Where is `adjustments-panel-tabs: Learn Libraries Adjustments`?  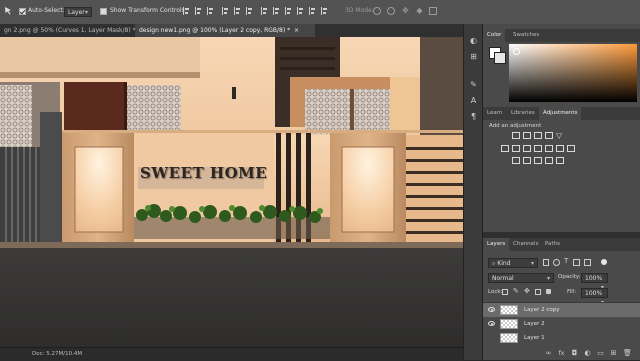 adjustments-panel-tabs: Learn Libraries Adjustments is located at coordinates (561, 113).